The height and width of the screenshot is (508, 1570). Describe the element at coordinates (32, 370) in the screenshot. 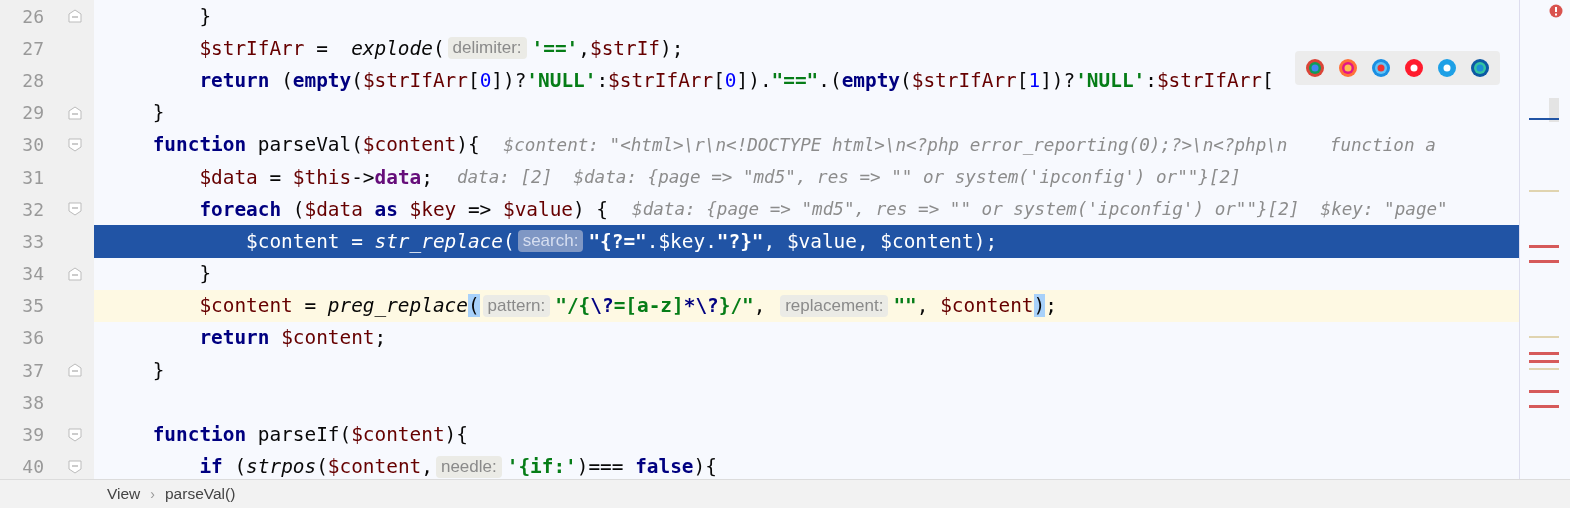

I see `line-number: 37` at that location.